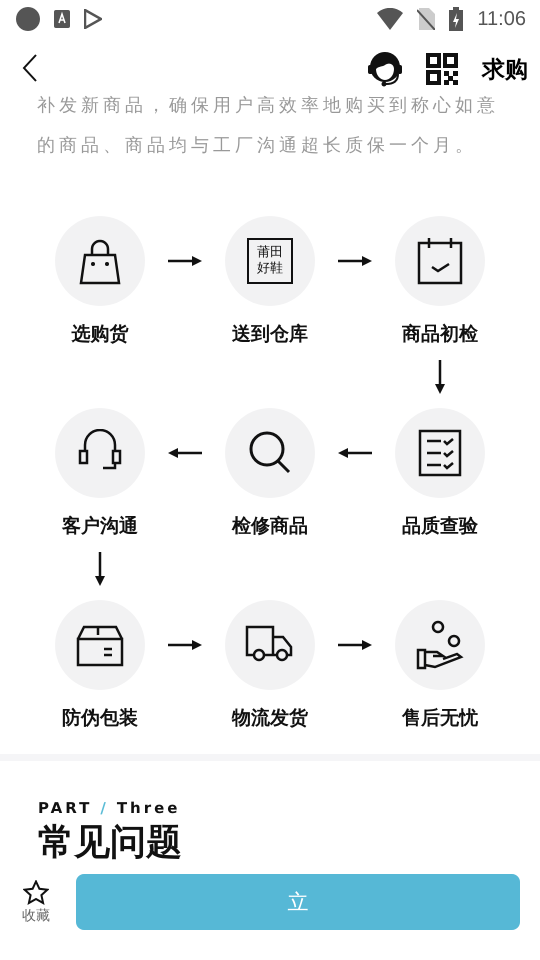 The image size is (540, 960). Describe the element at coordinates (440, 453) in the screenshot. I see `checklist-icon` at that location.